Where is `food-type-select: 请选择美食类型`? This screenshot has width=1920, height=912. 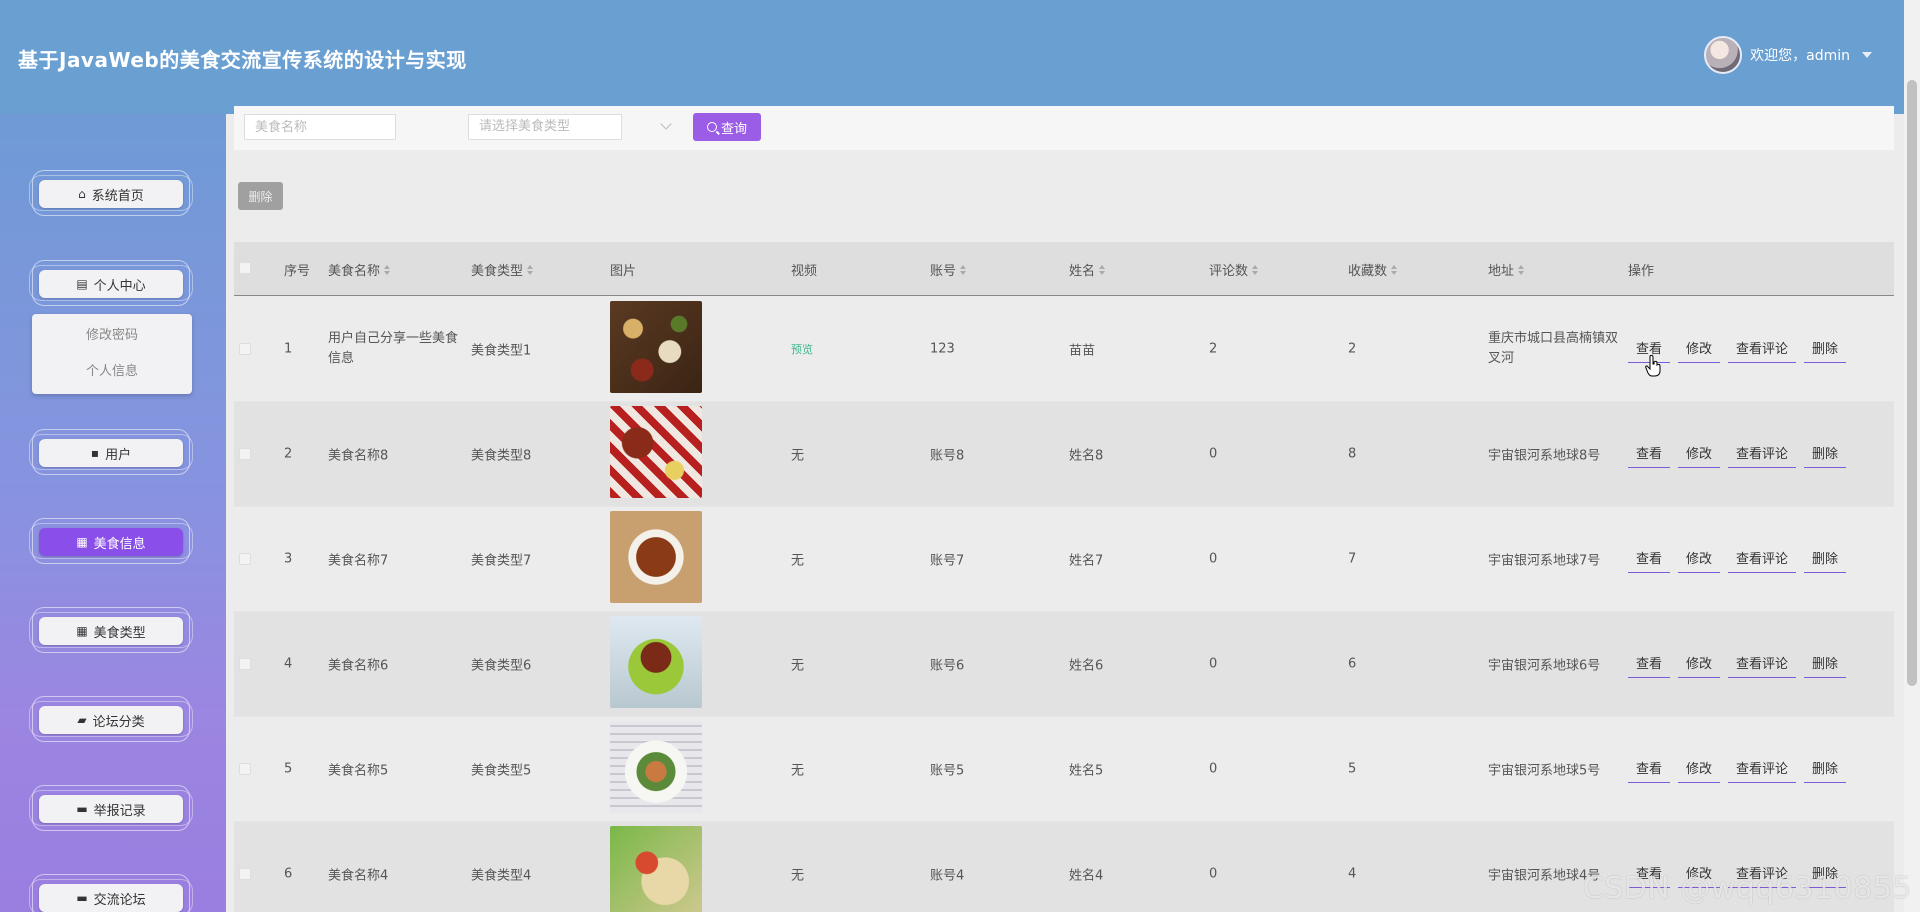 food-type-select: 请选择美食类型 is located at coordinates (545, 127).